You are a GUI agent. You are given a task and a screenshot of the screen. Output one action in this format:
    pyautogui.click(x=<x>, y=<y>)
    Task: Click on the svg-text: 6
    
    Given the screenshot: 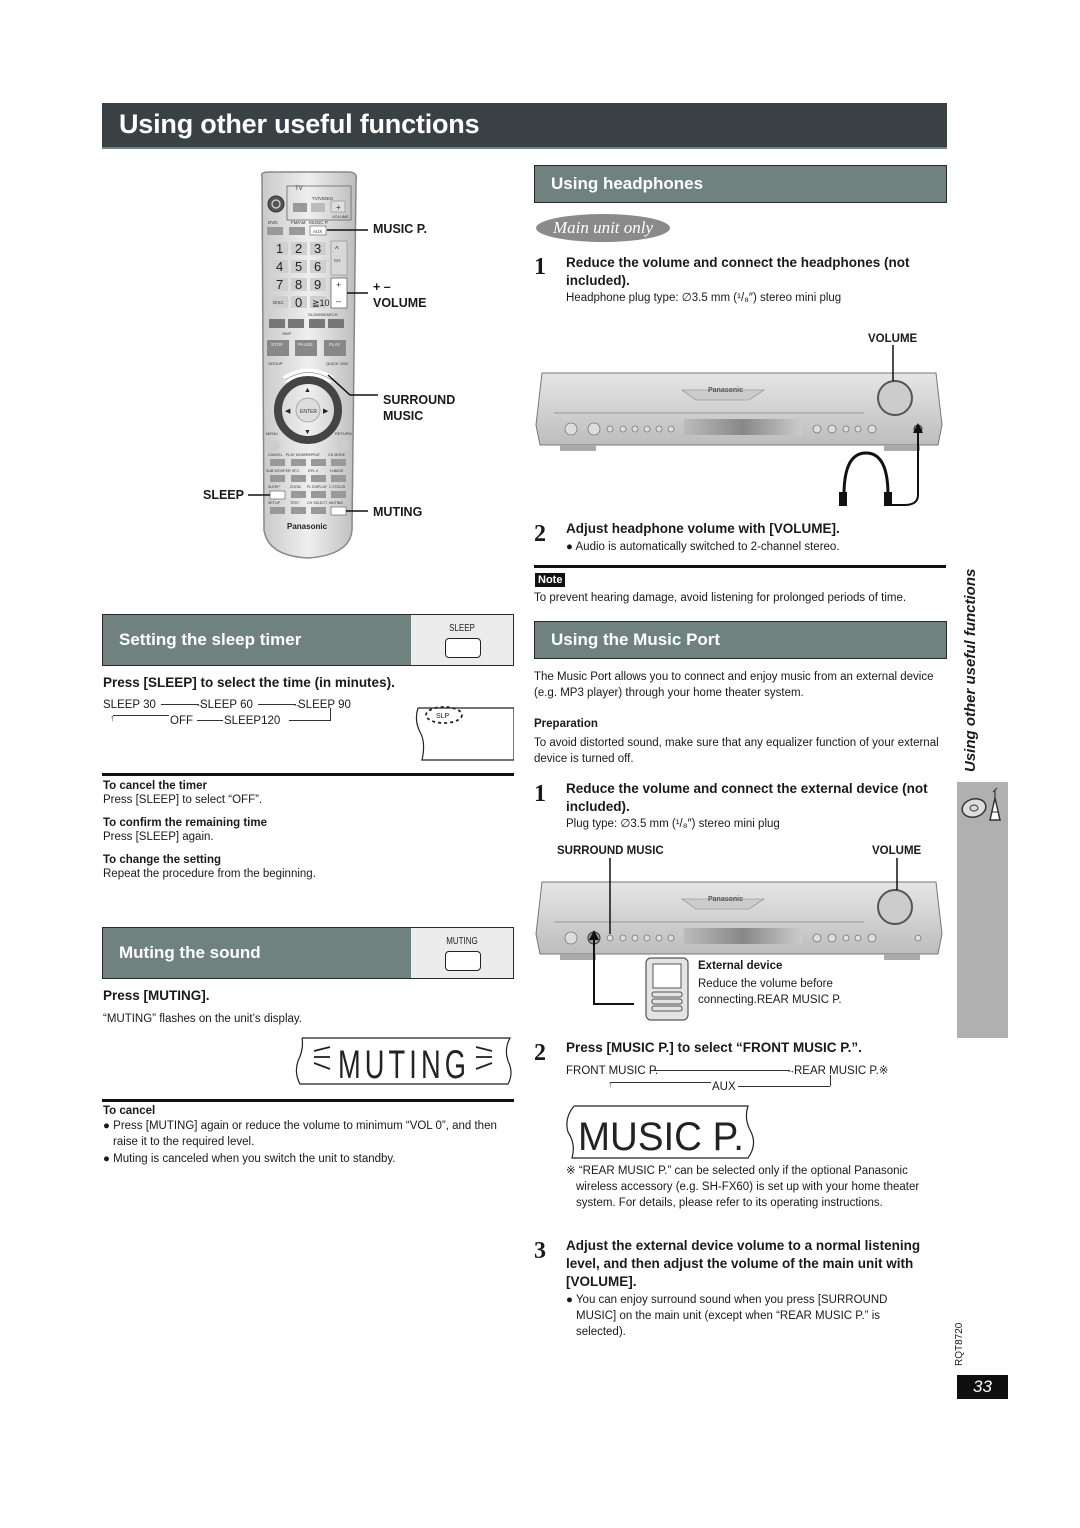 What is the action you would take?
    pyautogui.click(x=317, y=266)
    